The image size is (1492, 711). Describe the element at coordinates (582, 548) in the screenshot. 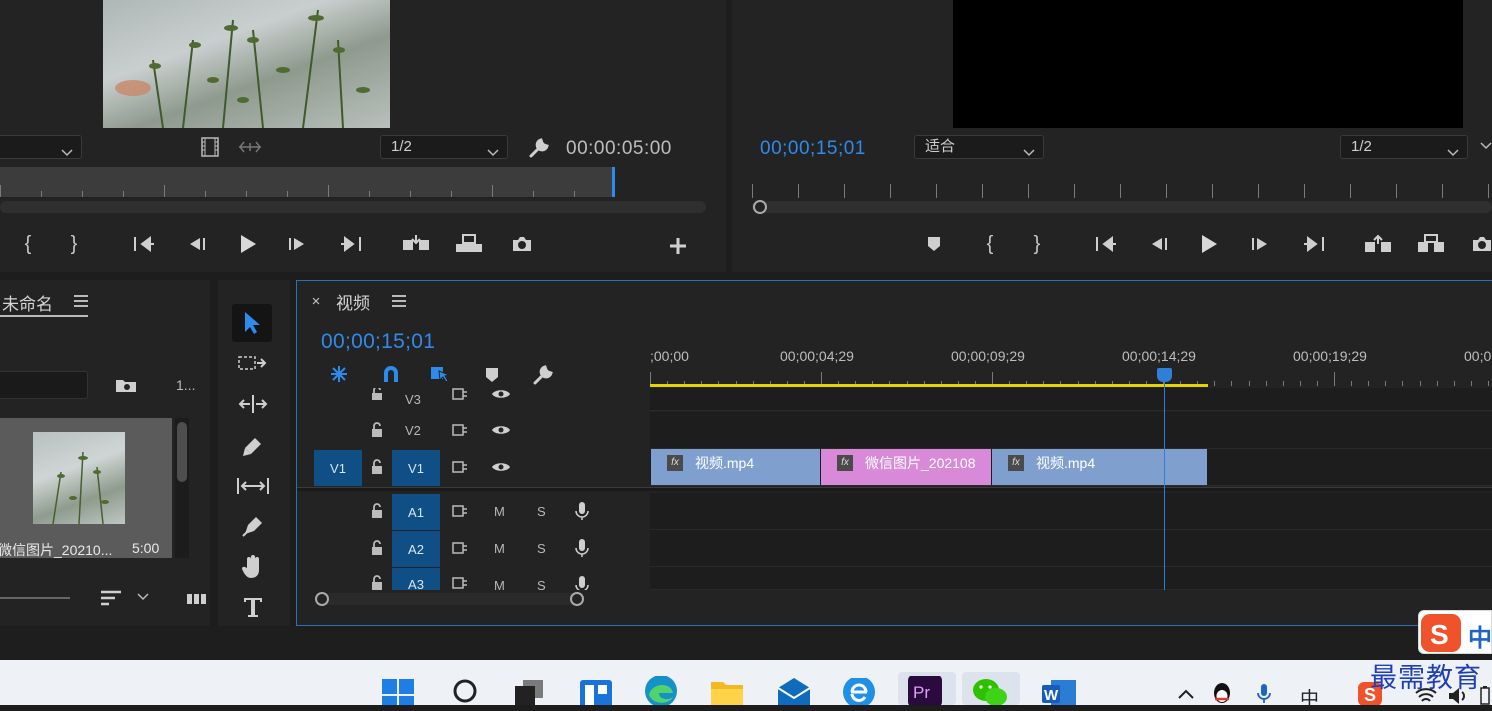

I see `a2-mic-icon` at that location.